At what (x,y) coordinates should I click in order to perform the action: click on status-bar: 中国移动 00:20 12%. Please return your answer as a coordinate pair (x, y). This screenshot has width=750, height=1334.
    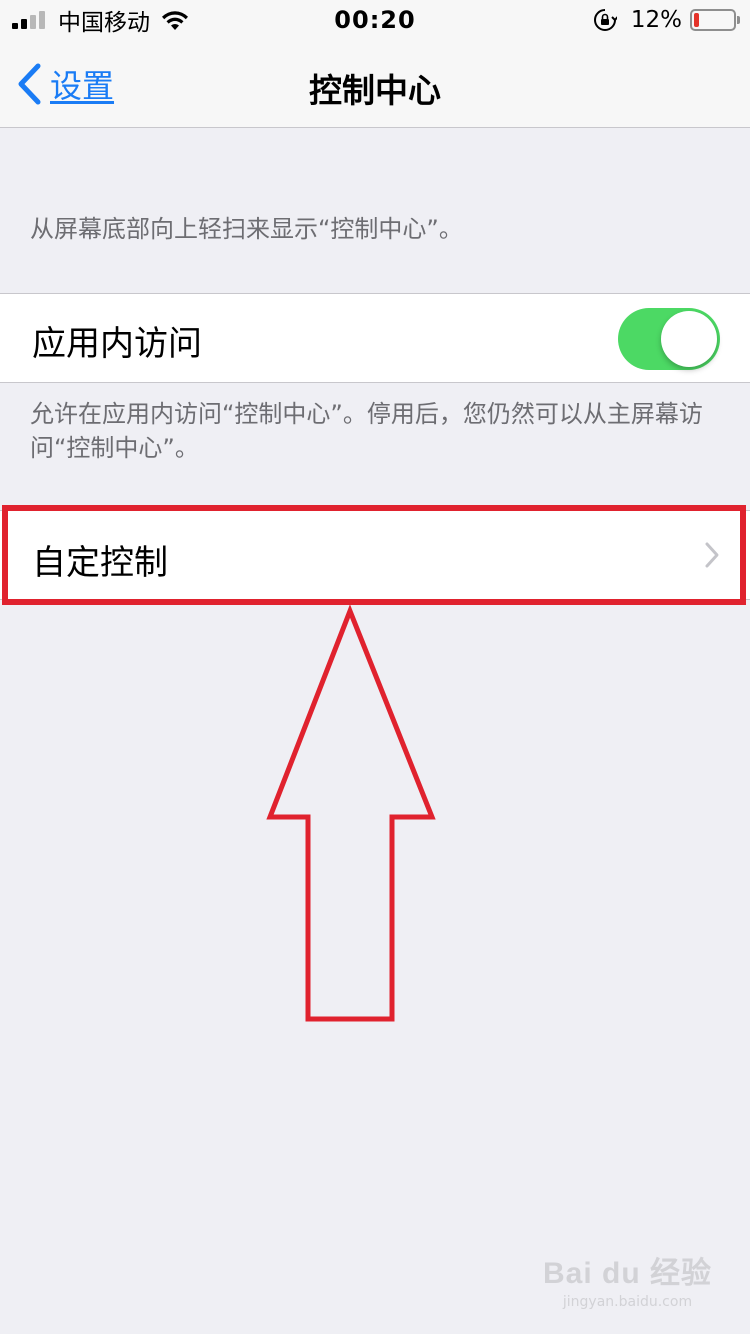
    Looking at the image, I should click on (375, 20).